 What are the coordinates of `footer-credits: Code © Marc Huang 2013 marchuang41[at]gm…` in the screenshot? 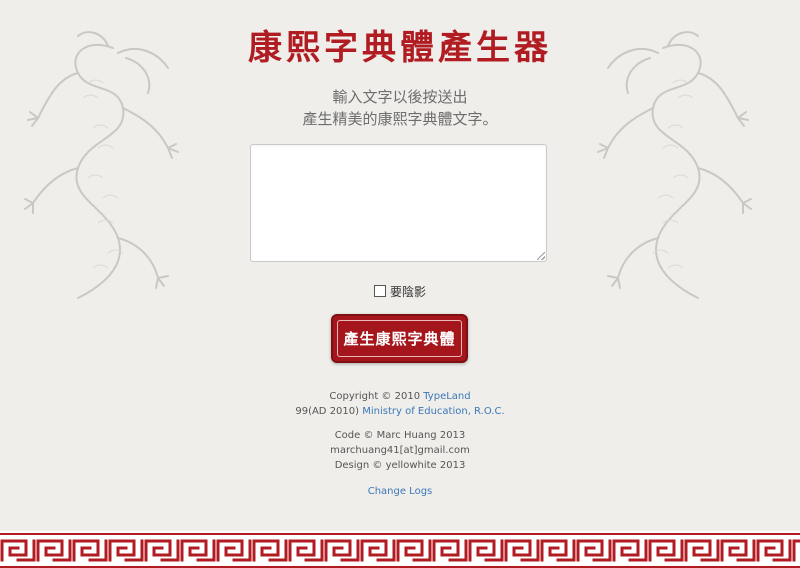 It's located at (400, 450).